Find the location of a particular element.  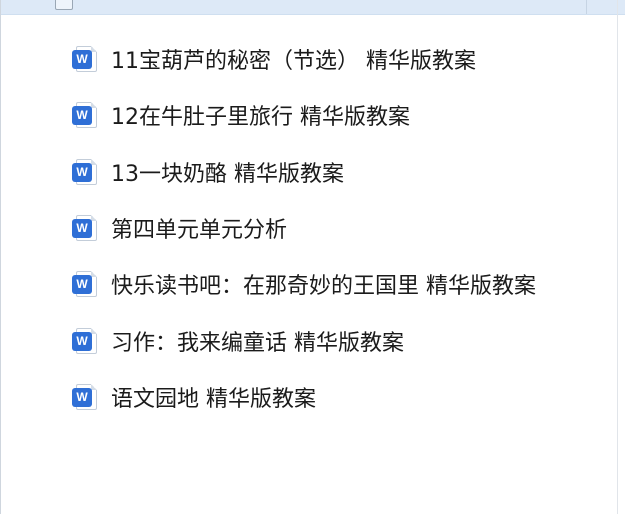

top-header-bar is located at coordinates (312, 7).